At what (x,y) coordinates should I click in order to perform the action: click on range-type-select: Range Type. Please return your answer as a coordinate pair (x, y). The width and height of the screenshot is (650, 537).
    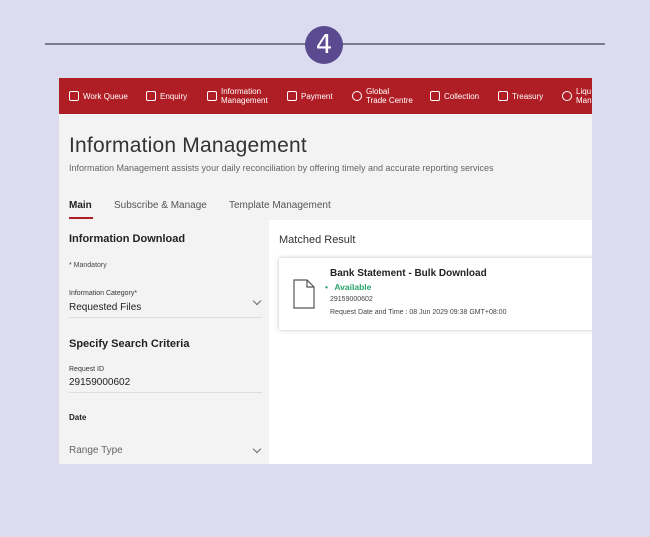
    Looking at the image, I should click on (96, 450).